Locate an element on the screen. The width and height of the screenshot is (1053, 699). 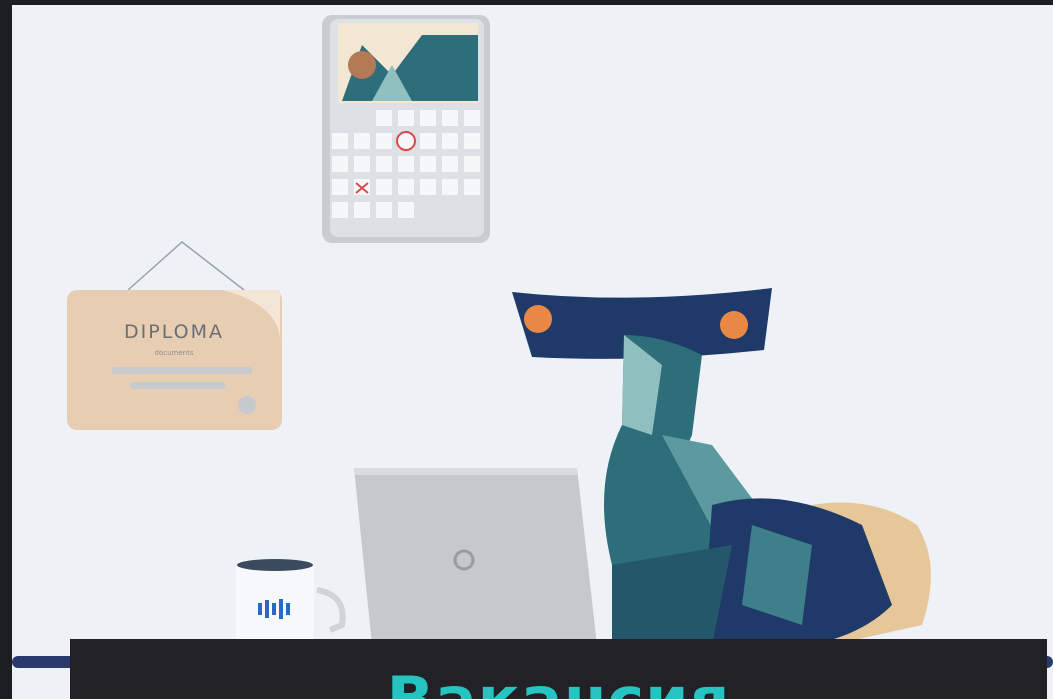
diploma-subtitle: documents is located at coordinates (174, 353).